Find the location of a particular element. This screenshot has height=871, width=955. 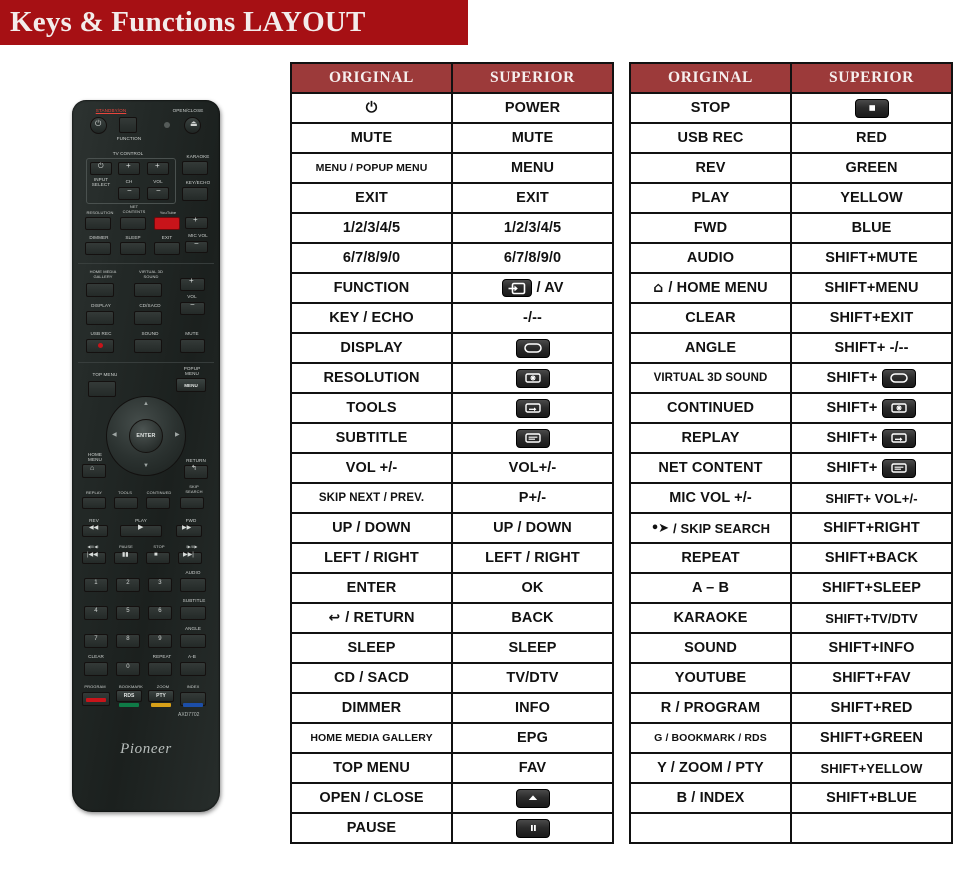

plus-icon-vol: + is located at coordinates (191, 280).